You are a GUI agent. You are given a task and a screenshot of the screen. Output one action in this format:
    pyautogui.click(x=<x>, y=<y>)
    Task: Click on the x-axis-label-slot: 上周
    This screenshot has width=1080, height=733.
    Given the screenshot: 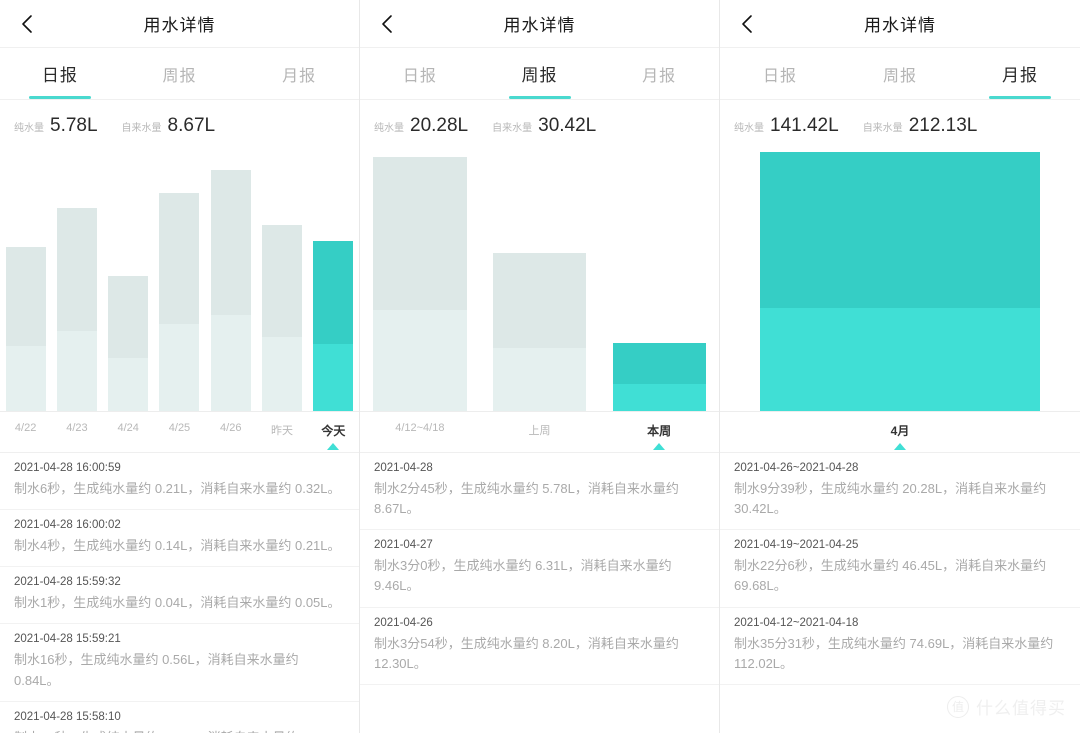 What is the action you would take?
    pyautogui.click(x=540, y=435)
    